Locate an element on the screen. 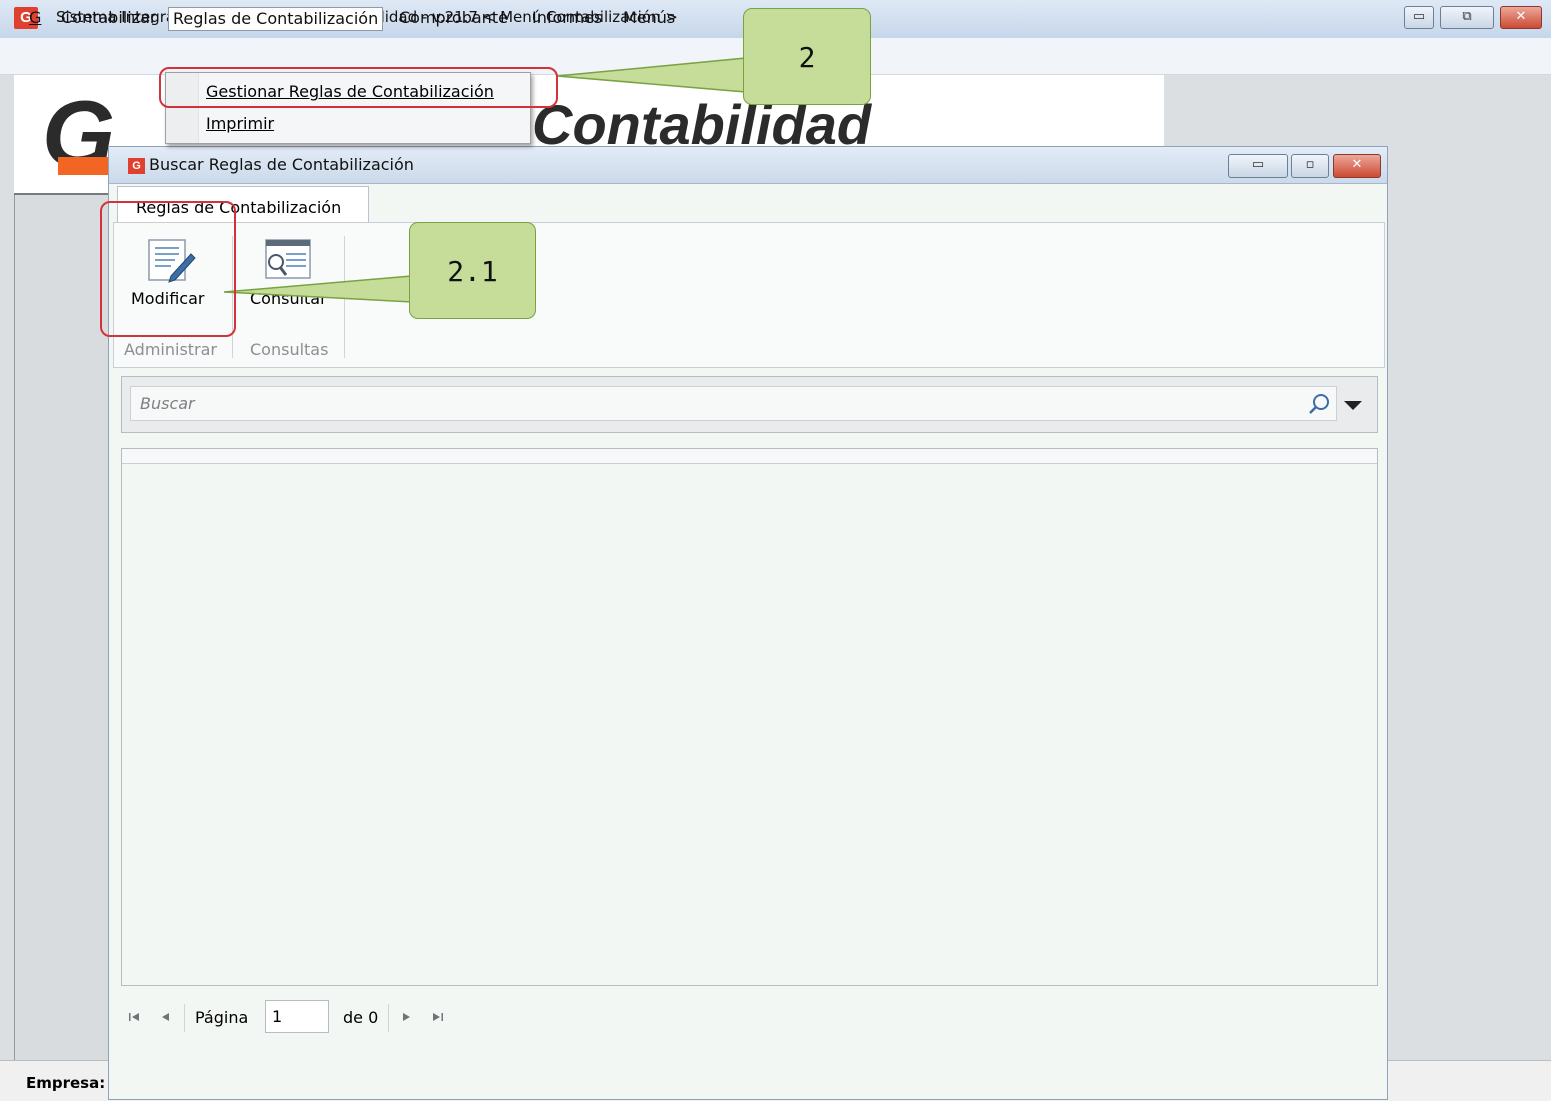 The image size is (1551, 1101). annotation-connectors is located at coordinates (485, 180).